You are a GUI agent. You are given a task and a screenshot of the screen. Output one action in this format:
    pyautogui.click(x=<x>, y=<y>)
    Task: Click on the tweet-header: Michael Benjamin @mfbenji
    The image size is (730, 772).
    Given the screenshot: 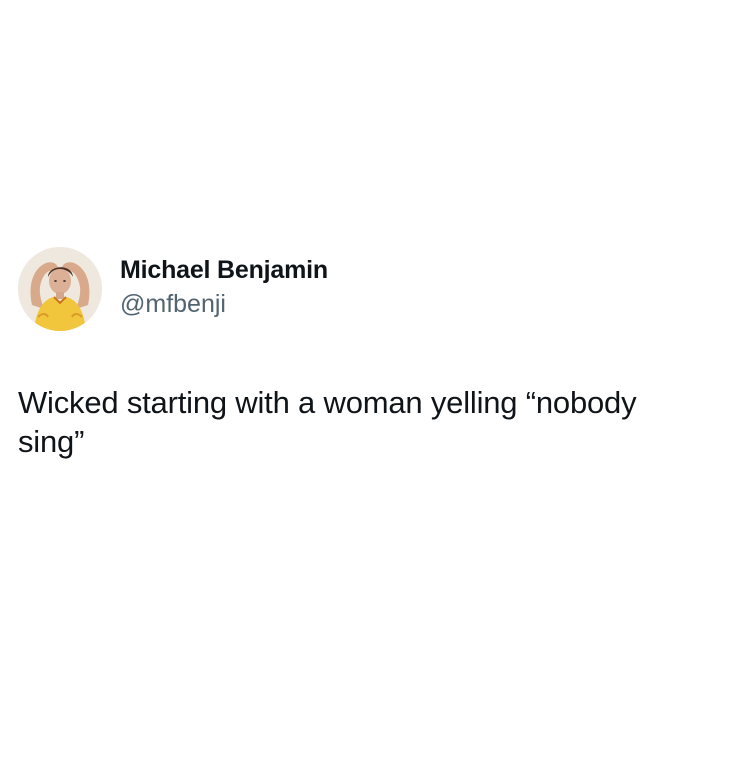 What is the action you would take?
    pyautogui.click(x=363, y=289)
    